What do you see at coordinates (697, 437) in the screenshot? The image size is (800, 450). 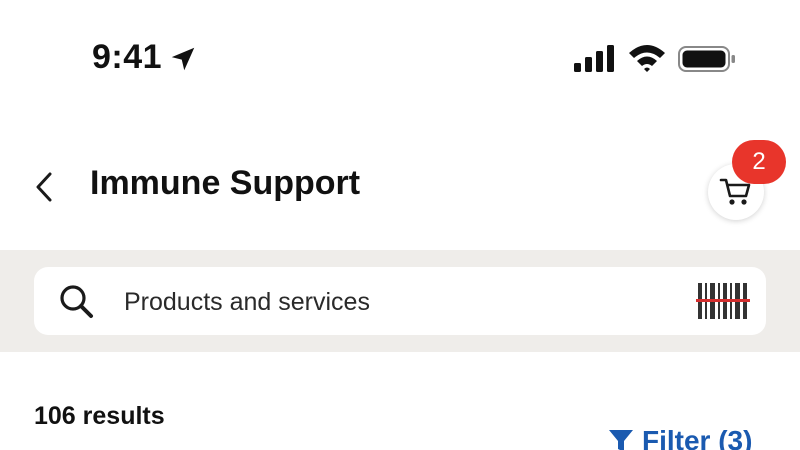 I see `filter-label: Filter (3)` at bounding box center [697, 437].